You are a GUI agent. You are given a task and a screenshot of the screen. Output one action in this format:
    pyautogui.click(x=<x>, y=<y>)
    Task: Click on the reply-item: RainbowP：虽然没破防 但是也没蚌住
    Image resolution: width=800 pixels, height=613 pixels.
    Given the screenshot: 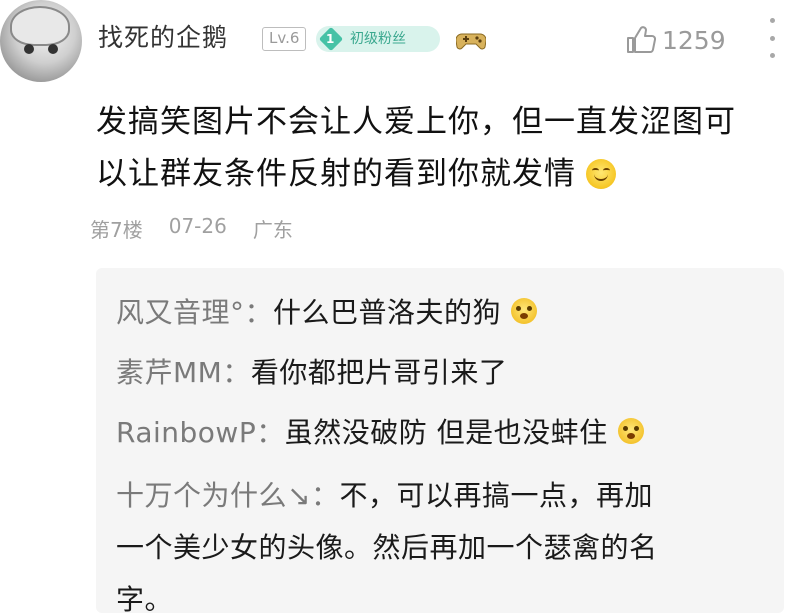 What is the action you would take?
    pyautogui.click(x=440, y=433)
    